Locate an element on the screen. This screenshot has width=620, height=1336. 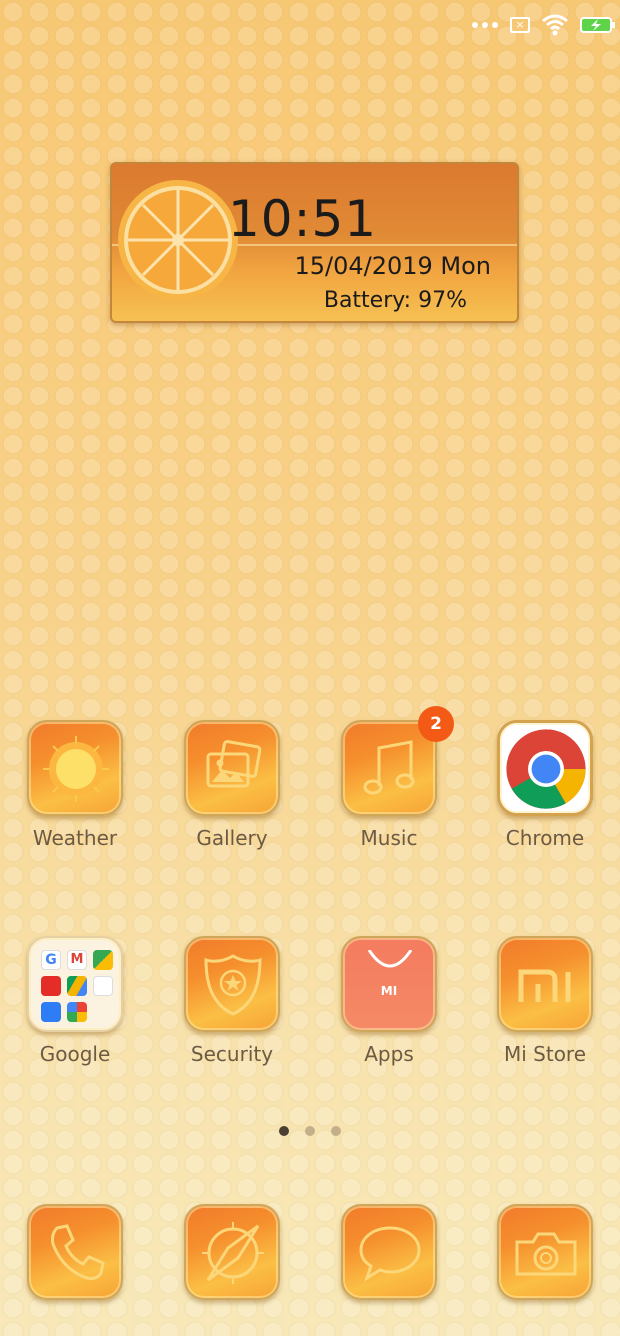
apps-tile: MI is located at coordinates (389, 984).